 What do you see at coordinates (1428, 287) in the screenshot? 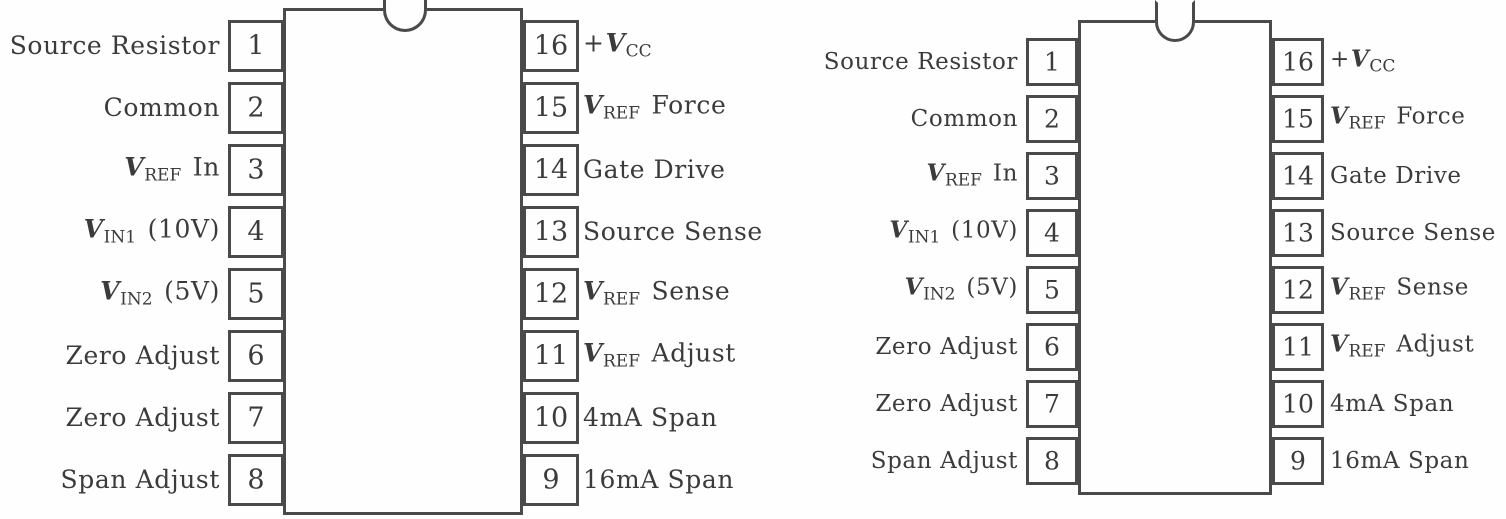
I see `label-text: Sense` at bounding box center [1428, 287].